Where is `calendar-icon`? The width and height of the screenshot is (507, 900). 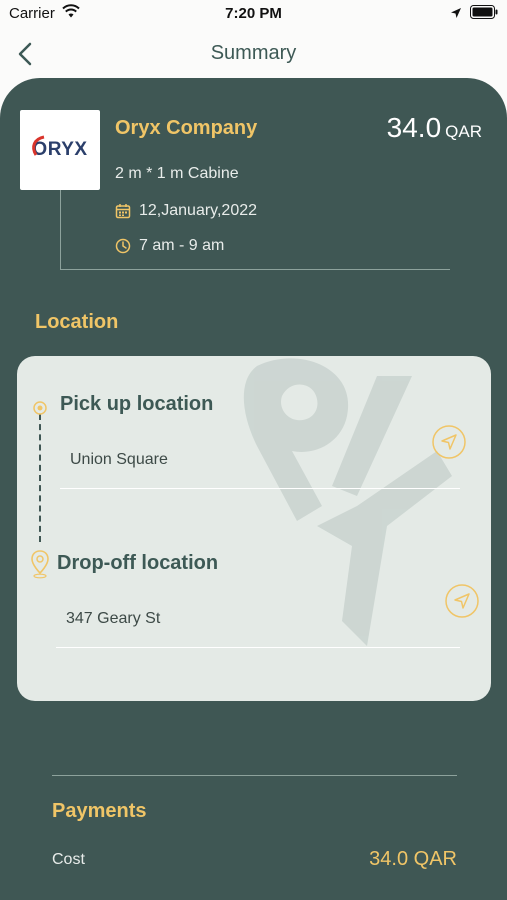
calendar-icon is located at coordinates (123, 211).